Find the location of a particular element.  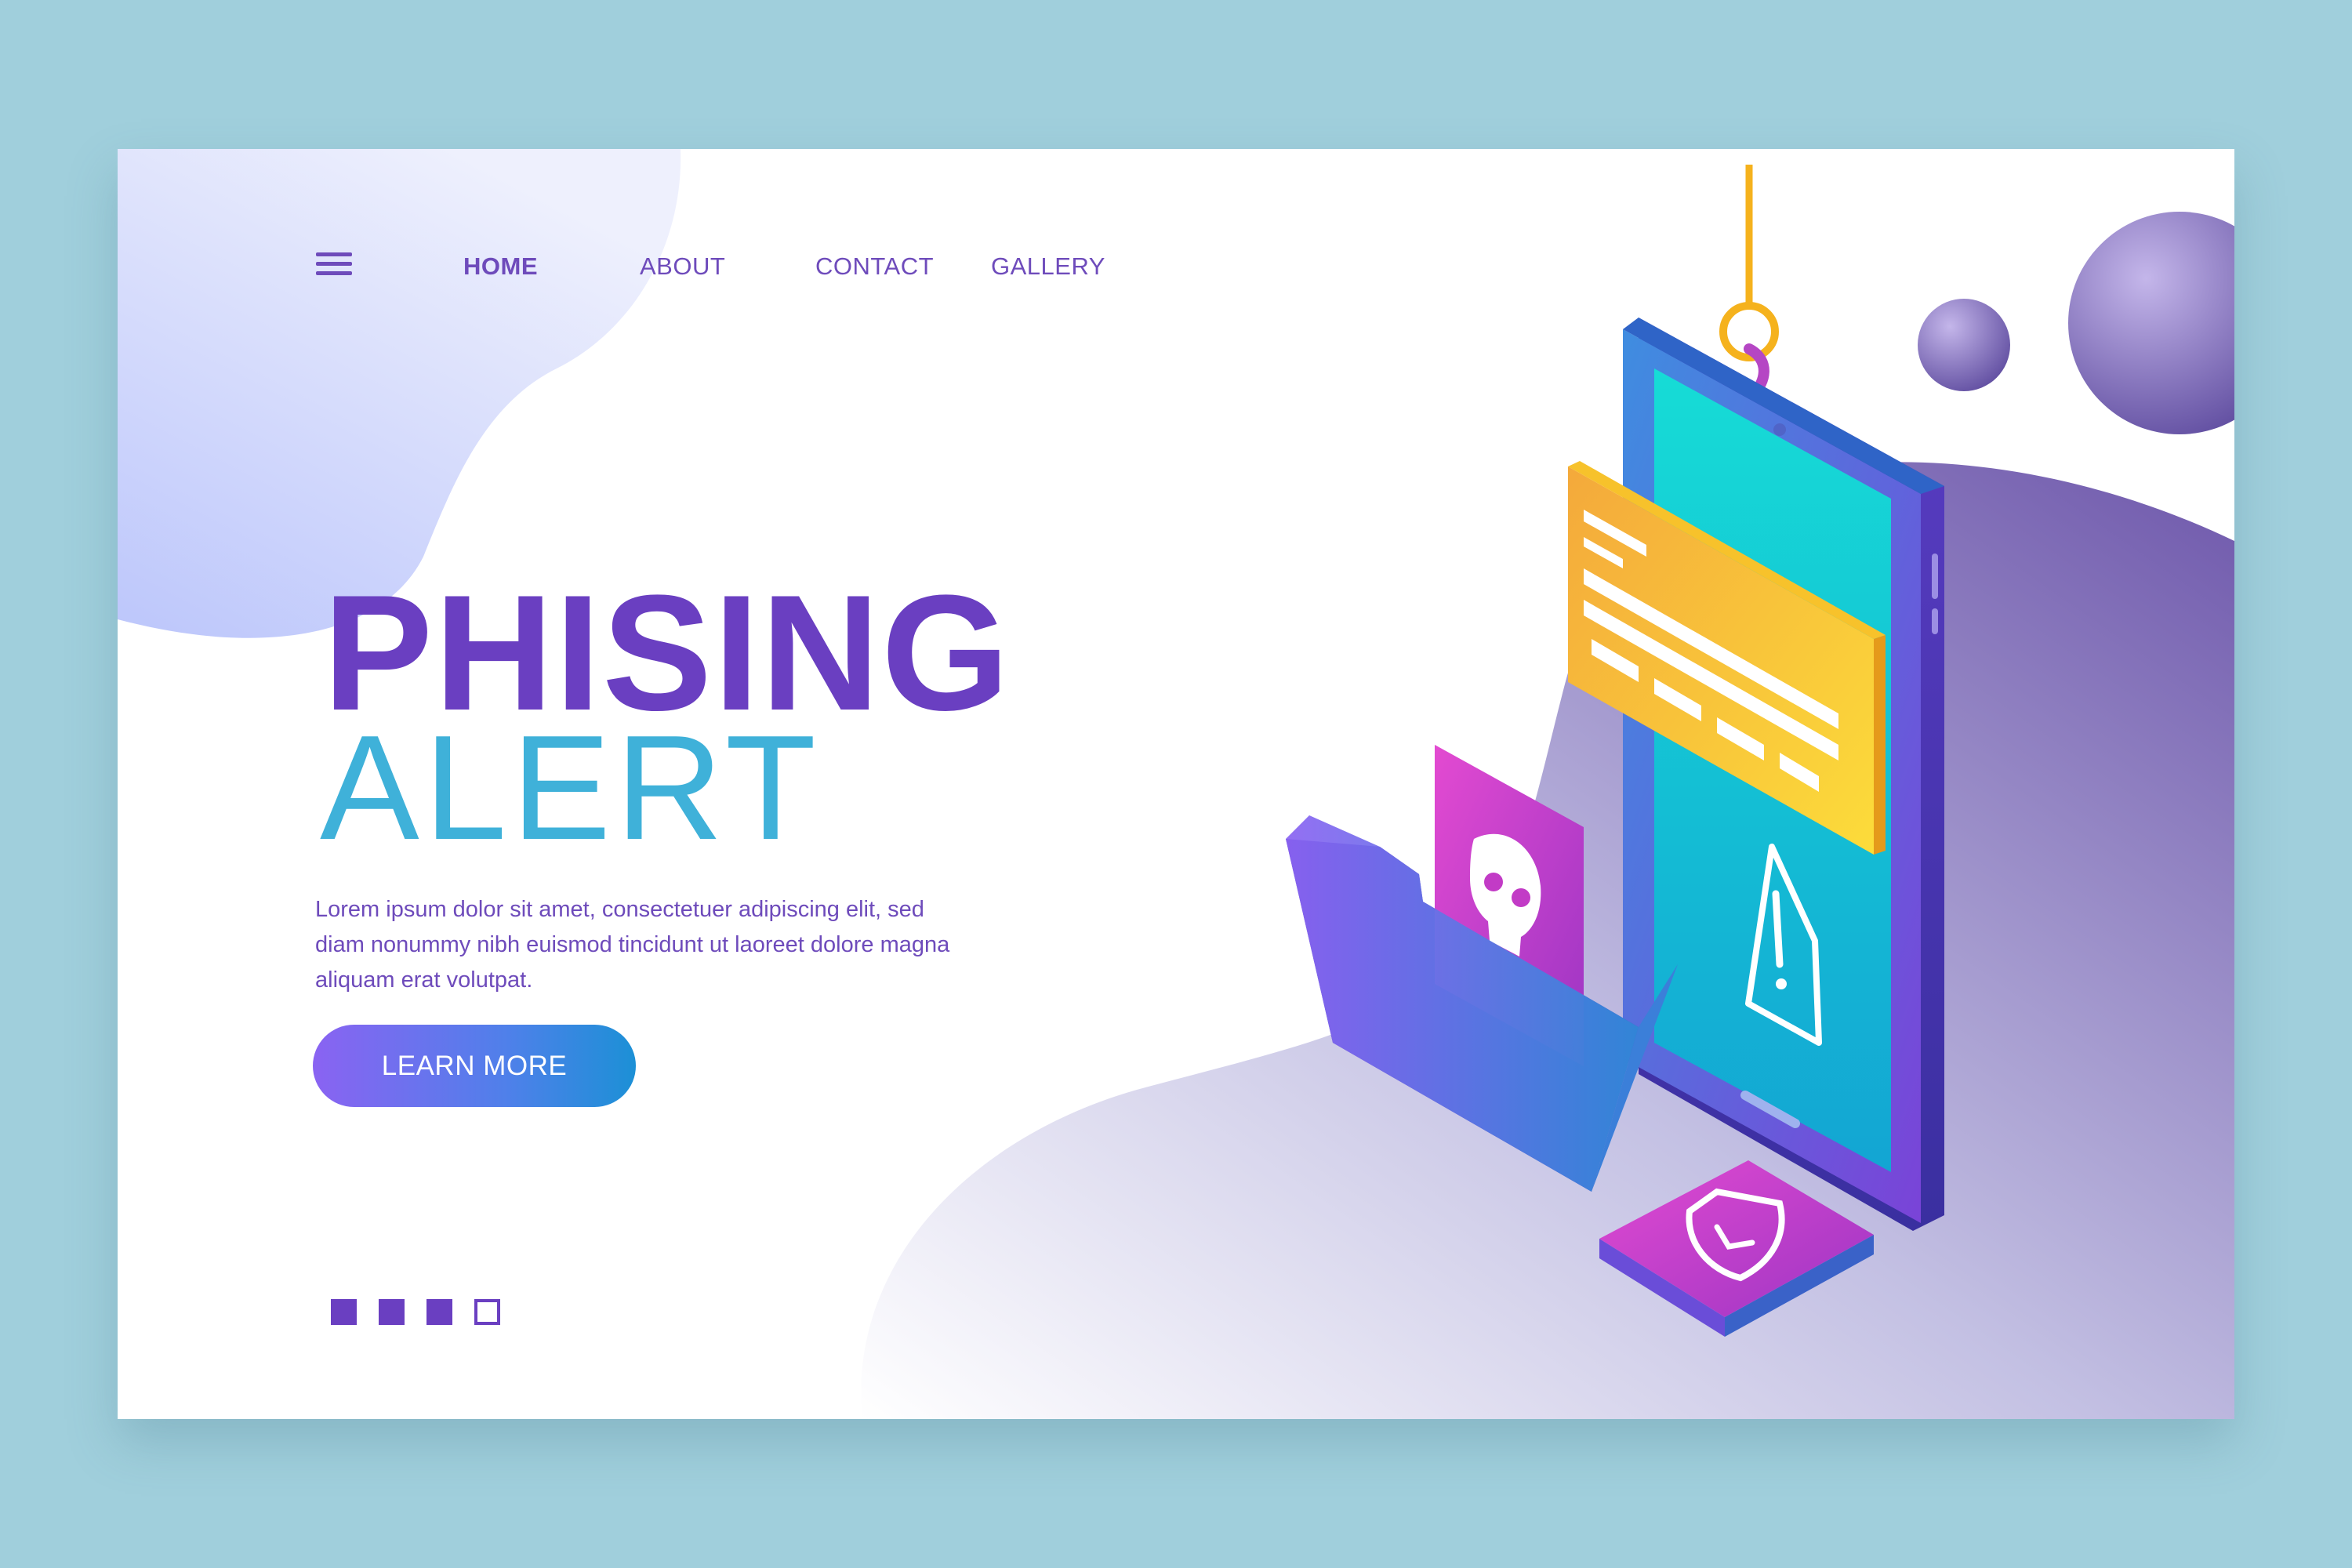

folder-icon is located at coordinates (1482, 968).